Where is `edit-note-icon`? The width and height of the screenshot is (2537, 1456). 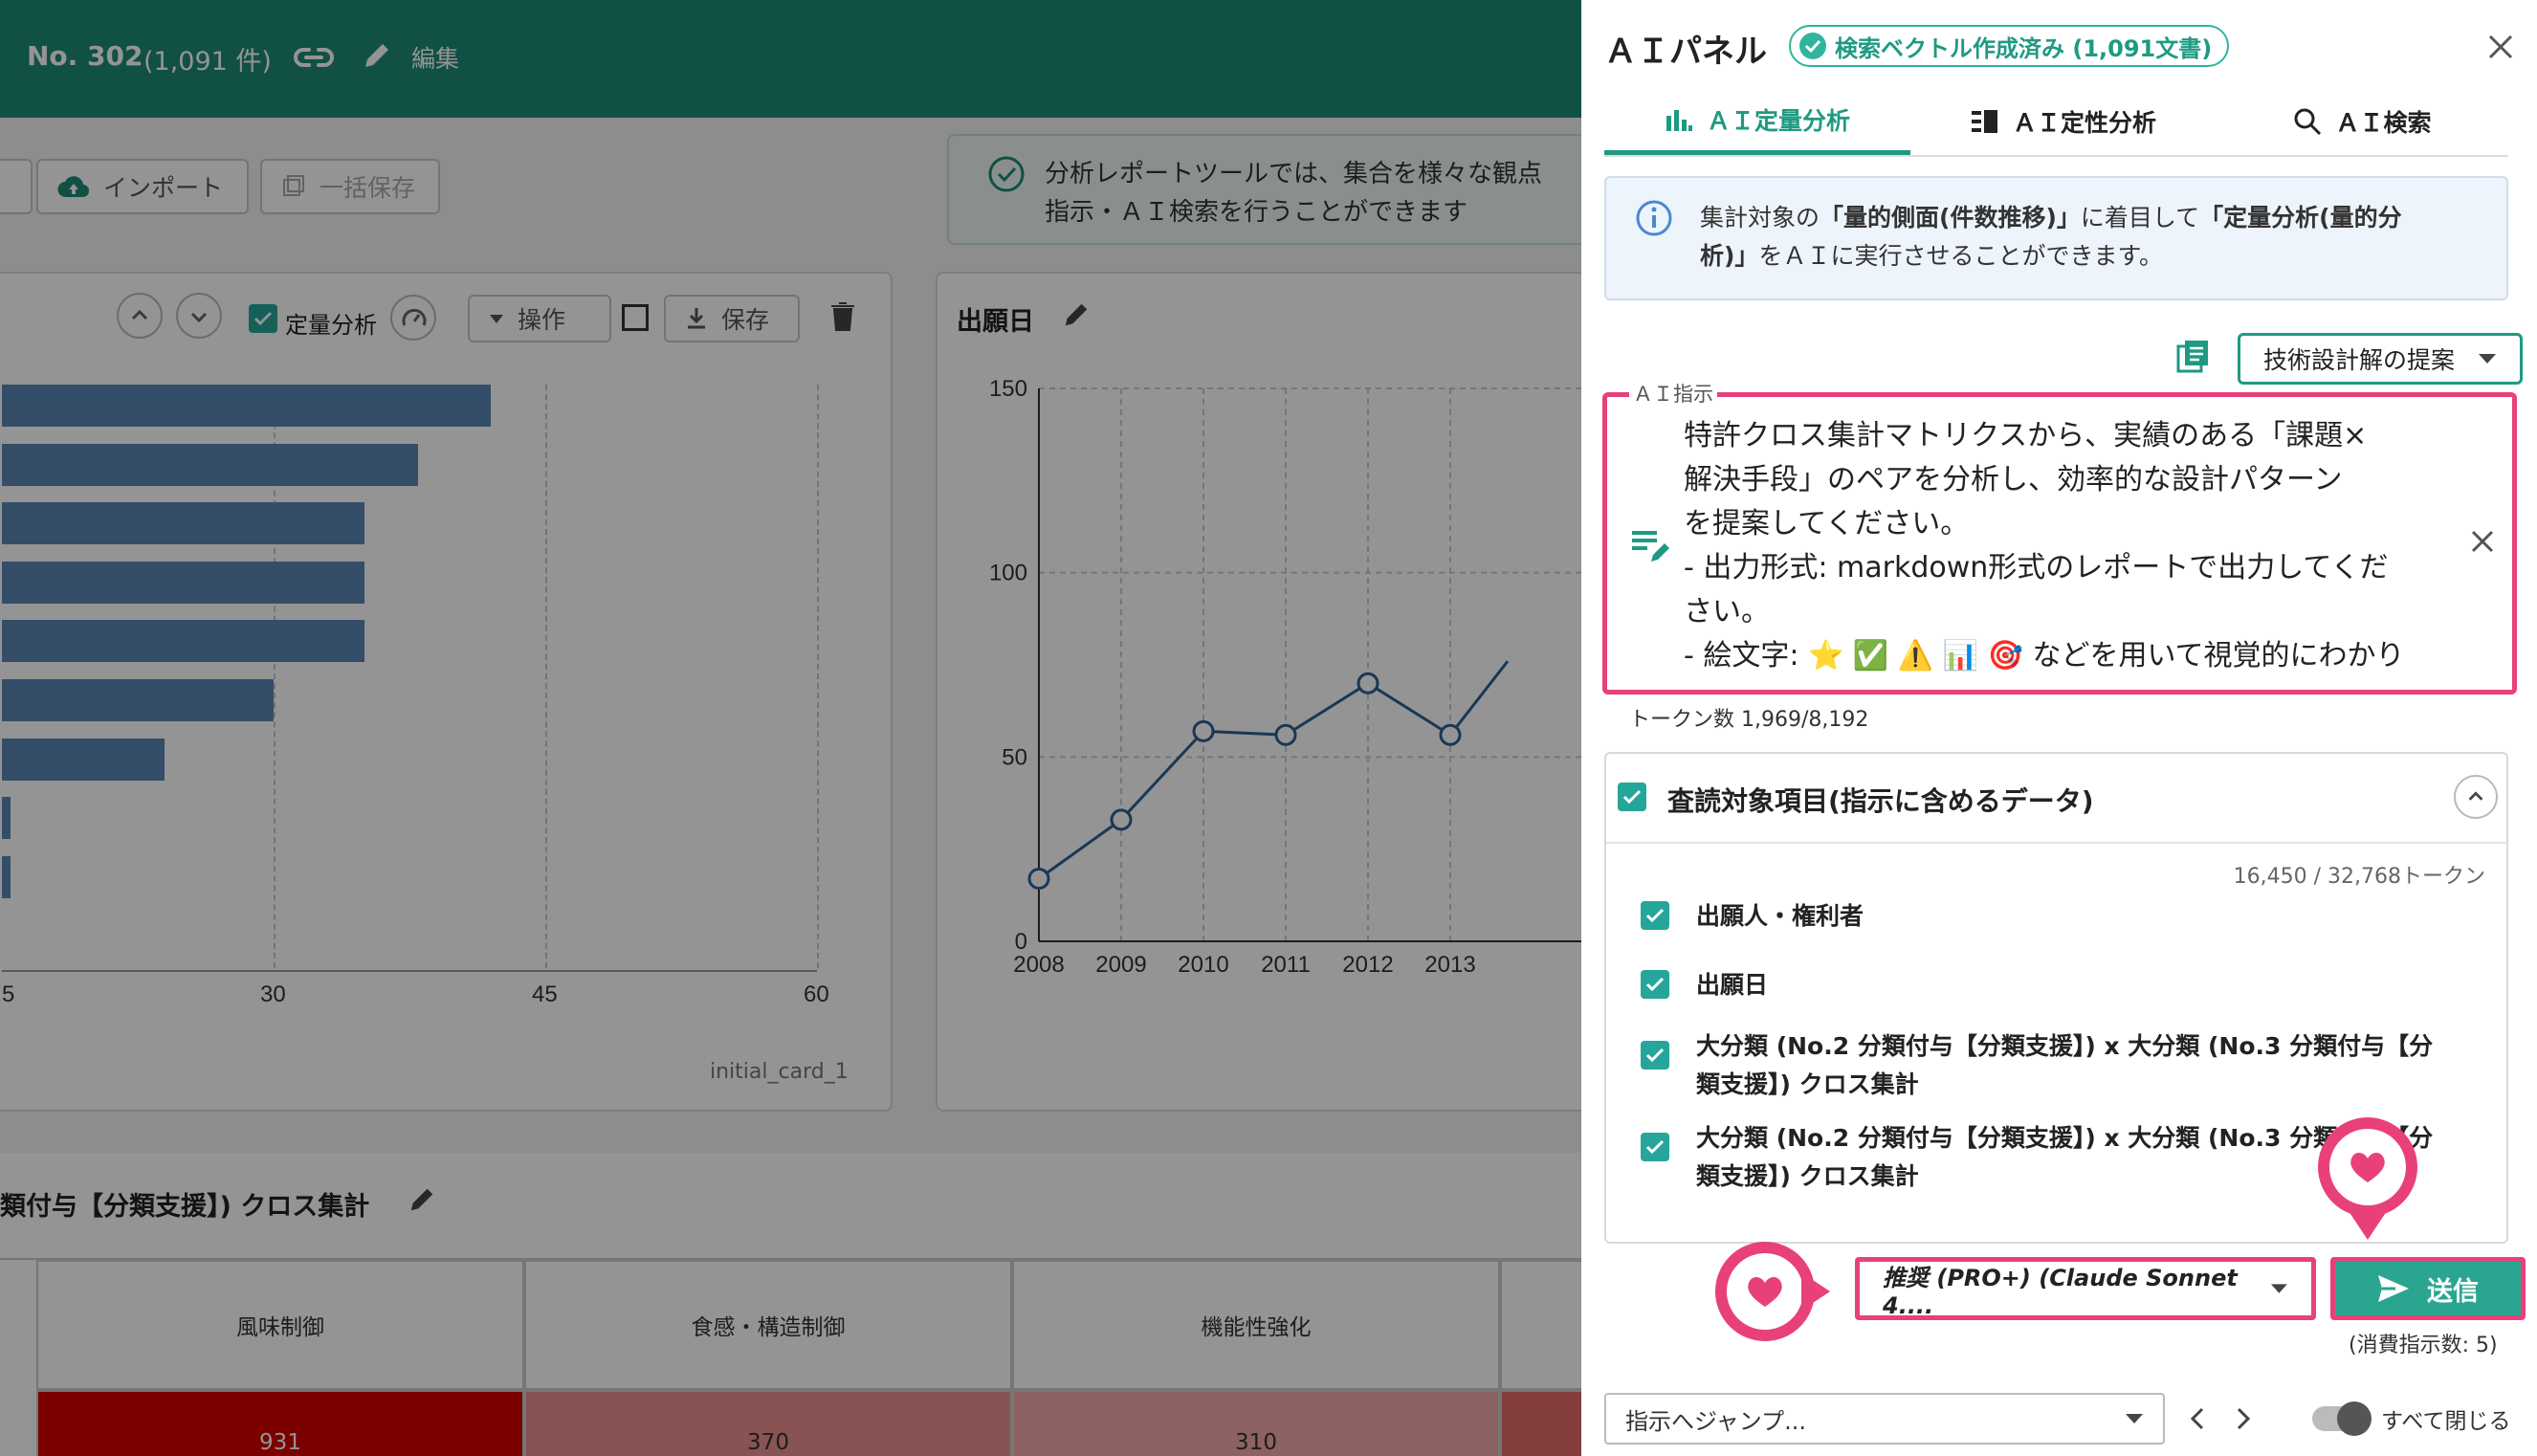
edit-note-icon is located at coordinates (1650, 546).